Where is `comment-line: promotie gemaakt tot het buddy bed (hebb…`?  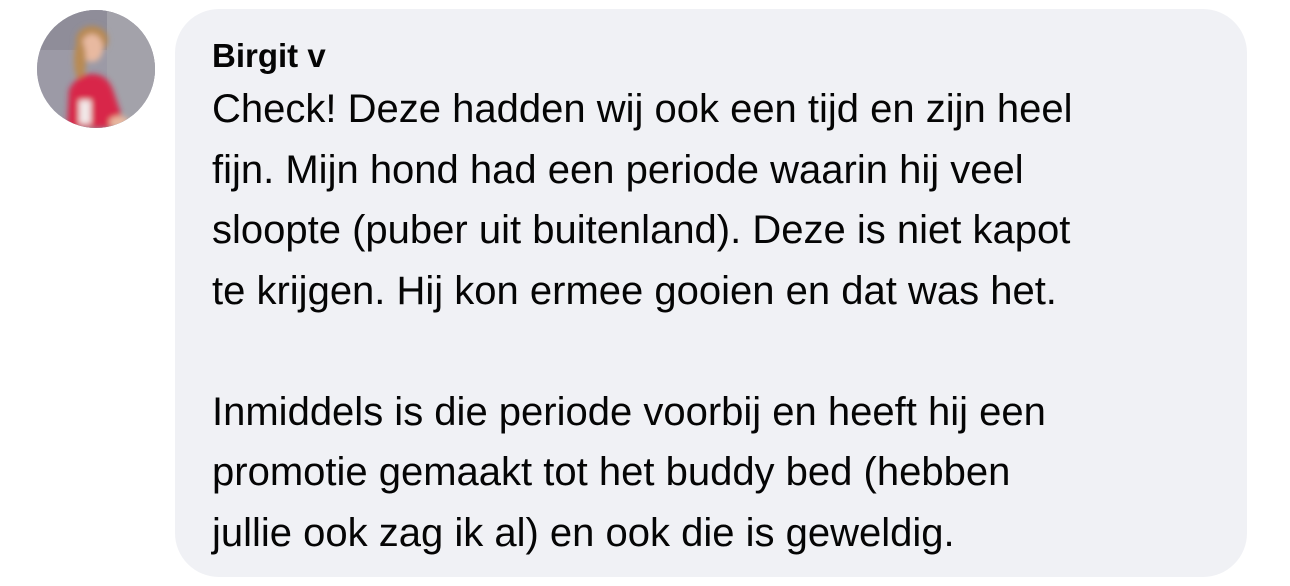
comment-line: promotie gemaakt tot het buddy bed (hebb… is located at coordinates (611, 472).